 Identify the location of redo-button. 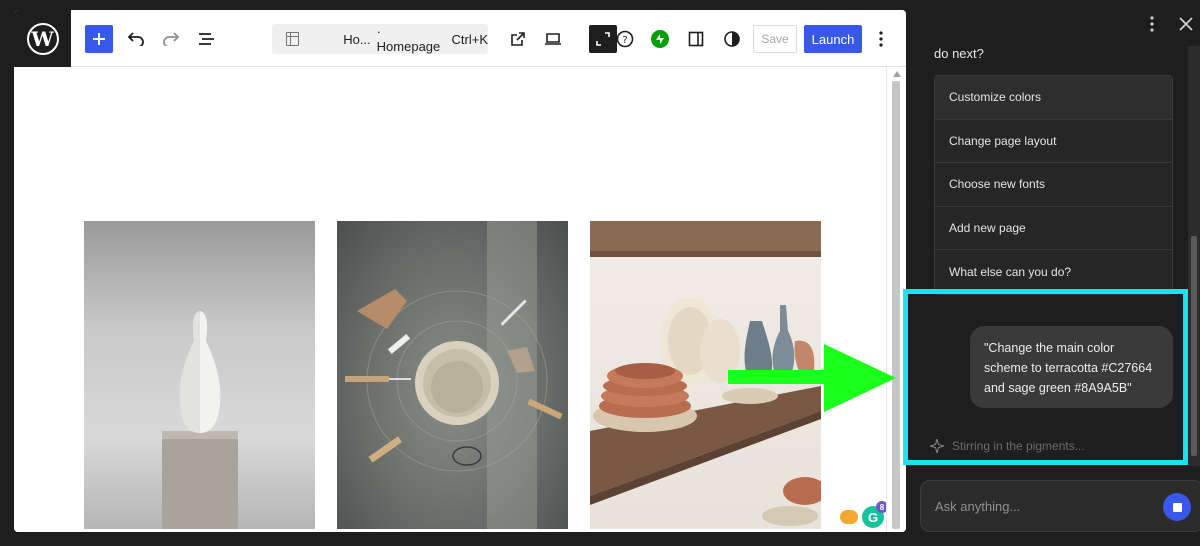
(171, 39).